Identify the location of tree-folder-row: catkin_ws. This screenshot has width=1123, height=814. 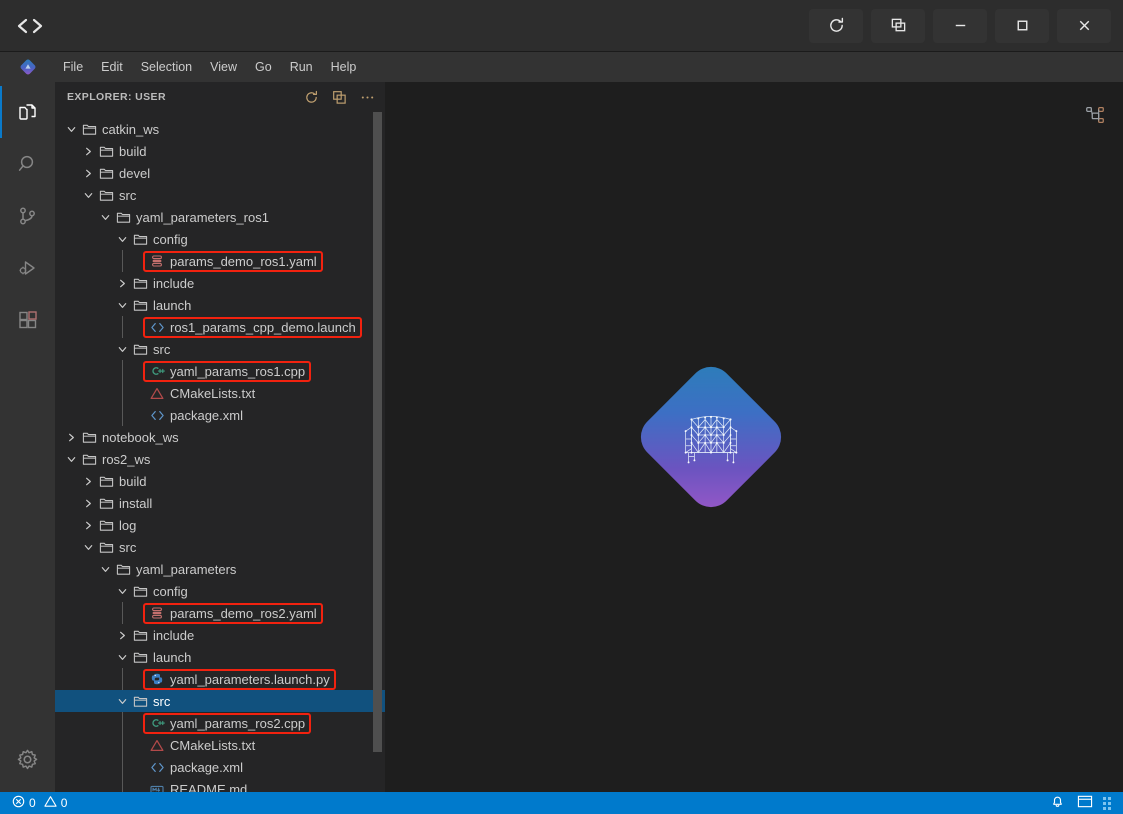
(220, 129).